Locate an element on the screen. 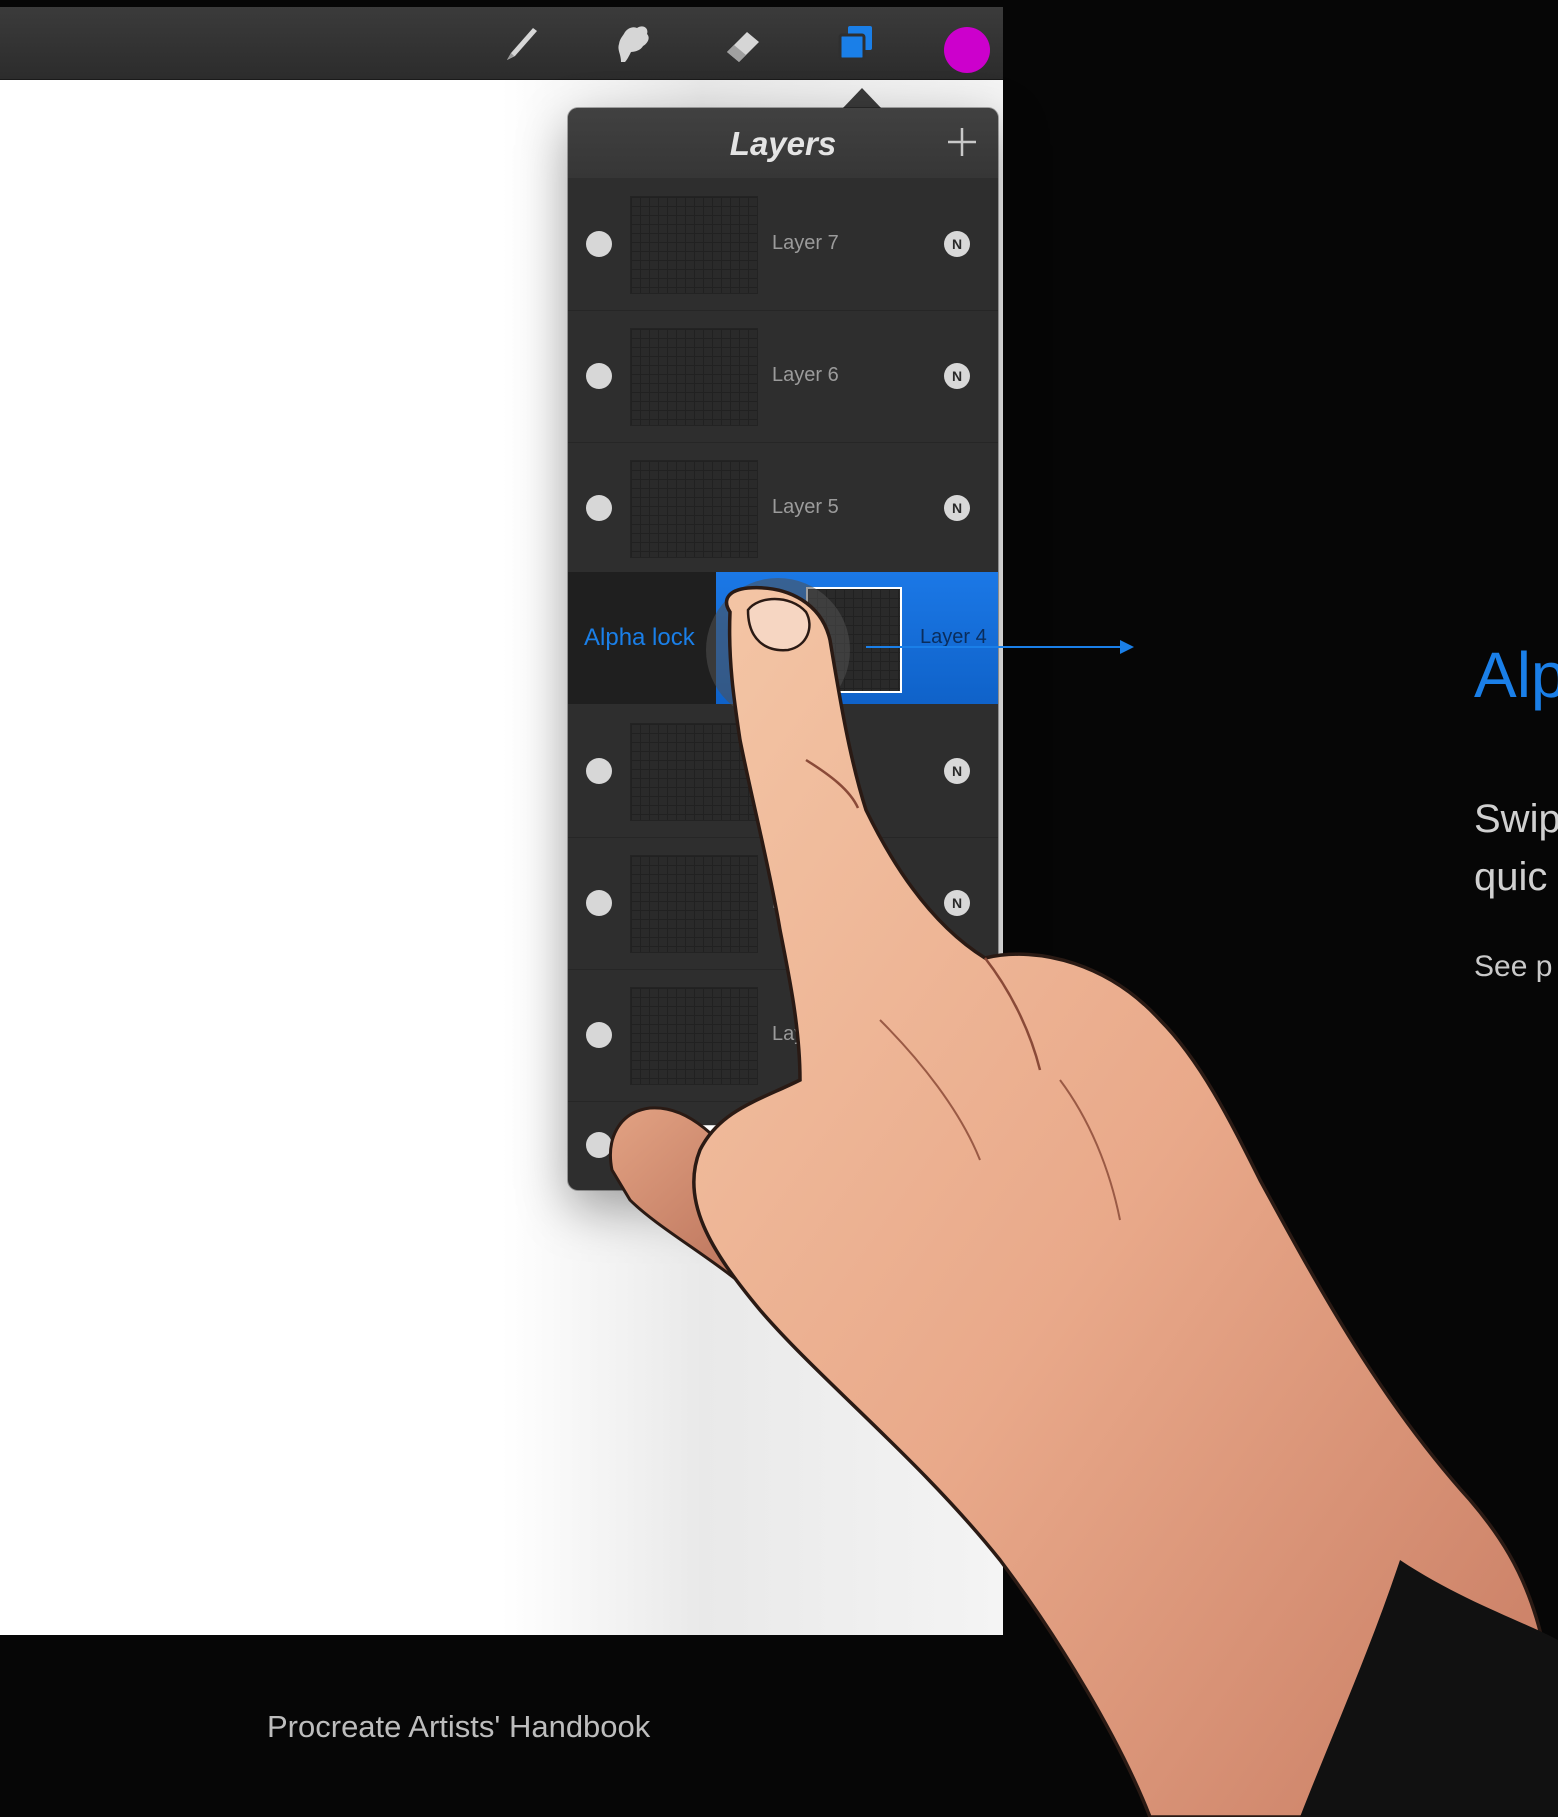 The height and width of the screenshot is (1817, 1558). top-toolbar is located at coordinates (501, 43).